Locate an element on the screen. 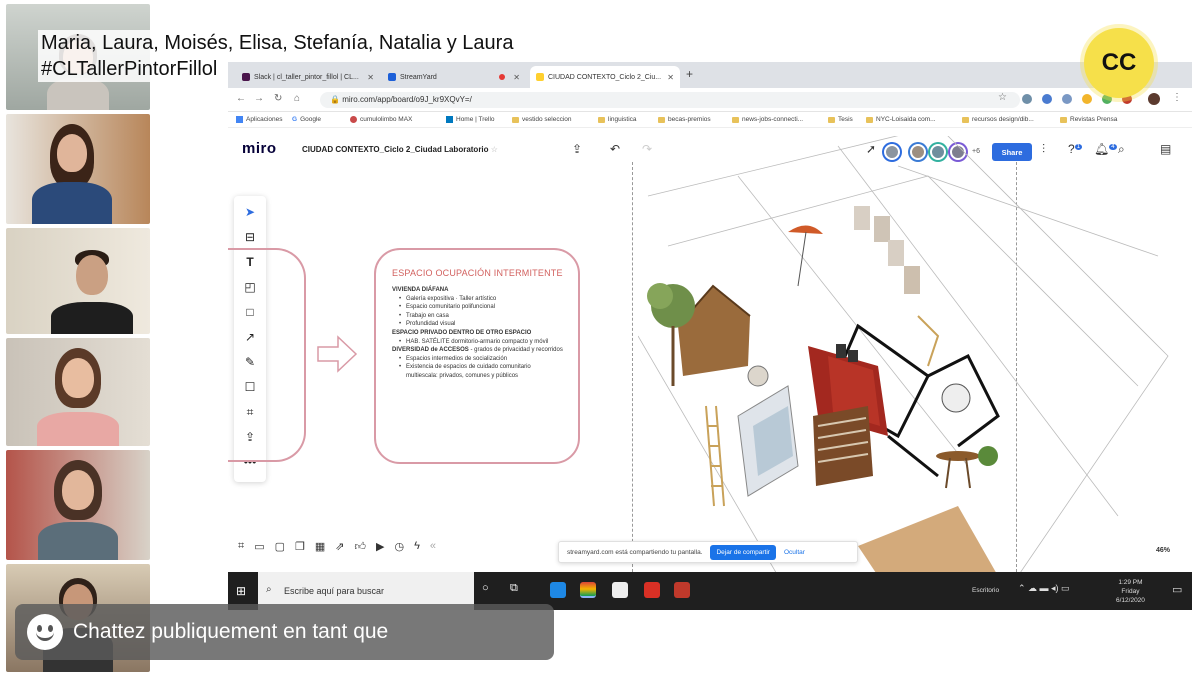 The width and height of the screenshot is (1200, 675). bookmark-item: Aplicaciones is located at coordinates (259, 119).